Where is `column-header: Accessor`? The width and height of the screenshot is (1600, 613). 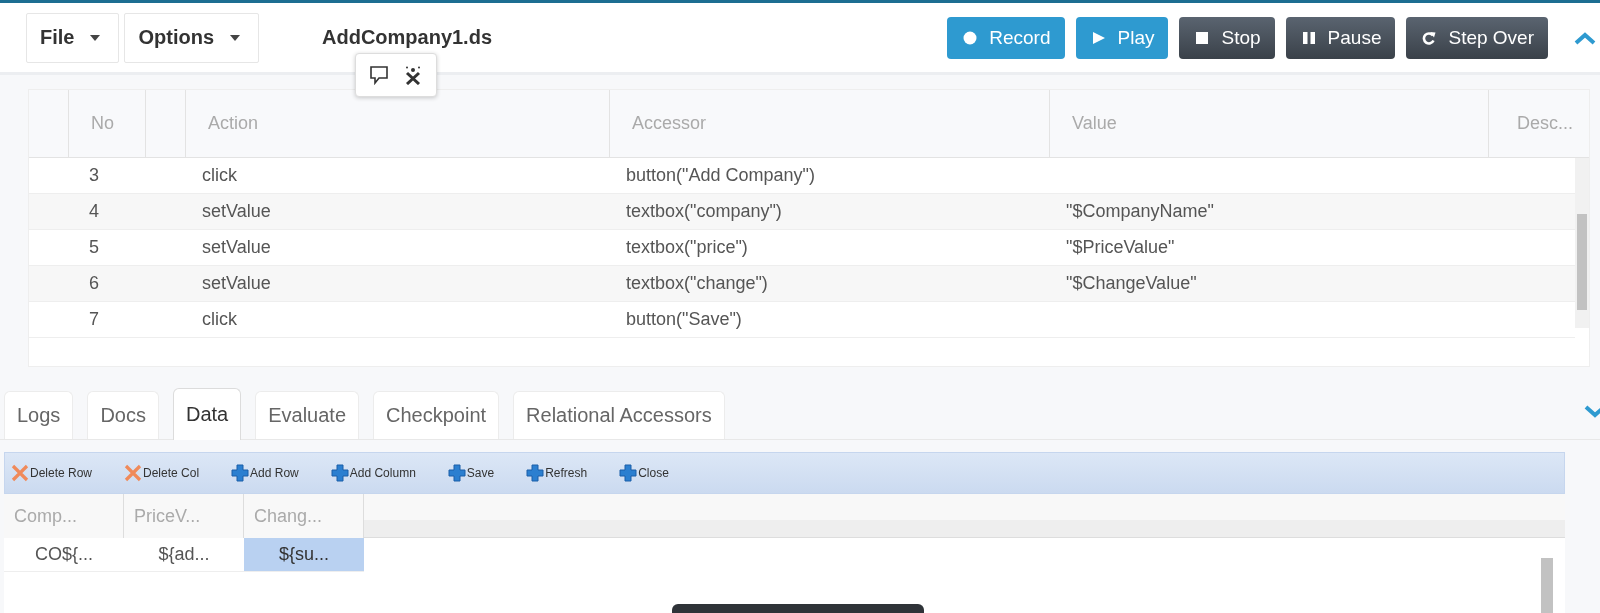
column-header: Accessor is located at coordinates (830, 123).